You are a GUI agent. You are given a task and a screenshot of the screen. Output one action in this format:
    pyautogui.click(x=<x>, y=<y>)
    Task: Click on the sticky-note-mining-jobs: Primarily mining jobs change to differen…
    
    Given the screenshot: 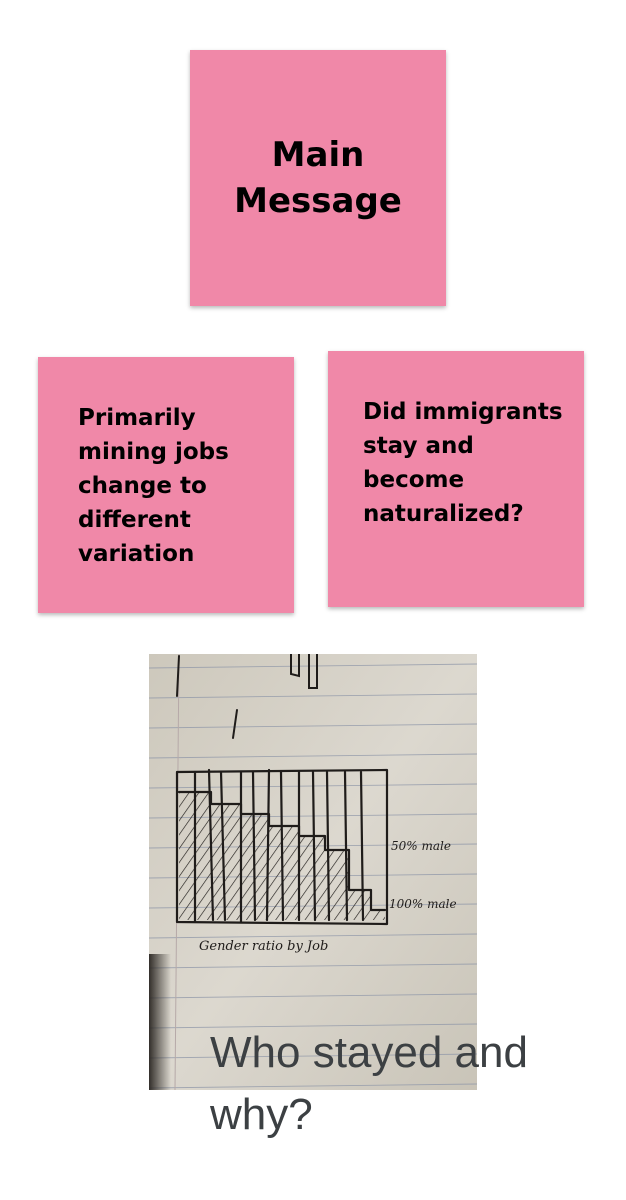 What is the action you would take?
    pyautogui.click(x=166, y=485)
    